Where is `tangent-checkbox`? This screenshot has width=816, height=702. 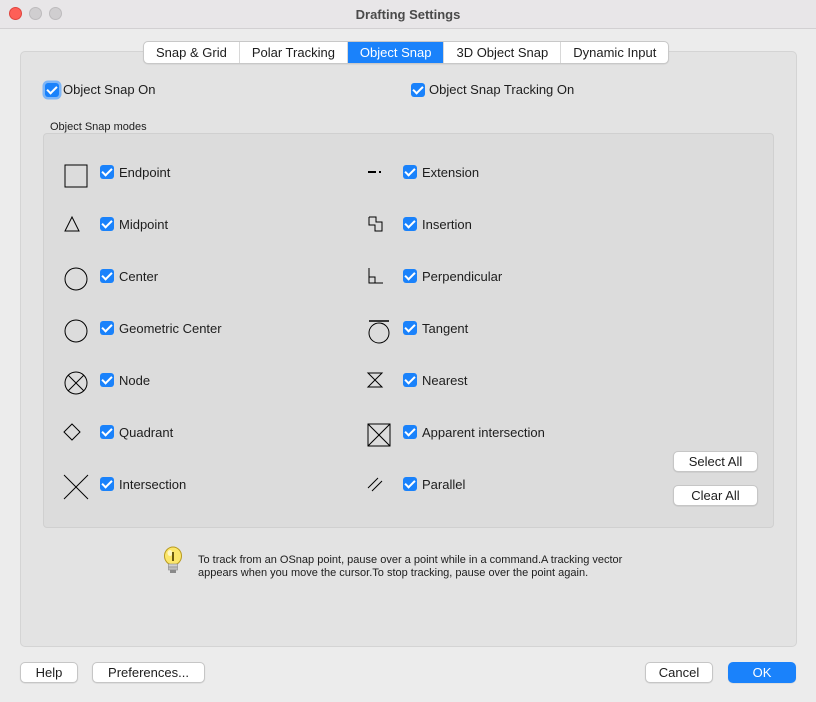
tangent-checkbox is located at coordinates (410, 328).